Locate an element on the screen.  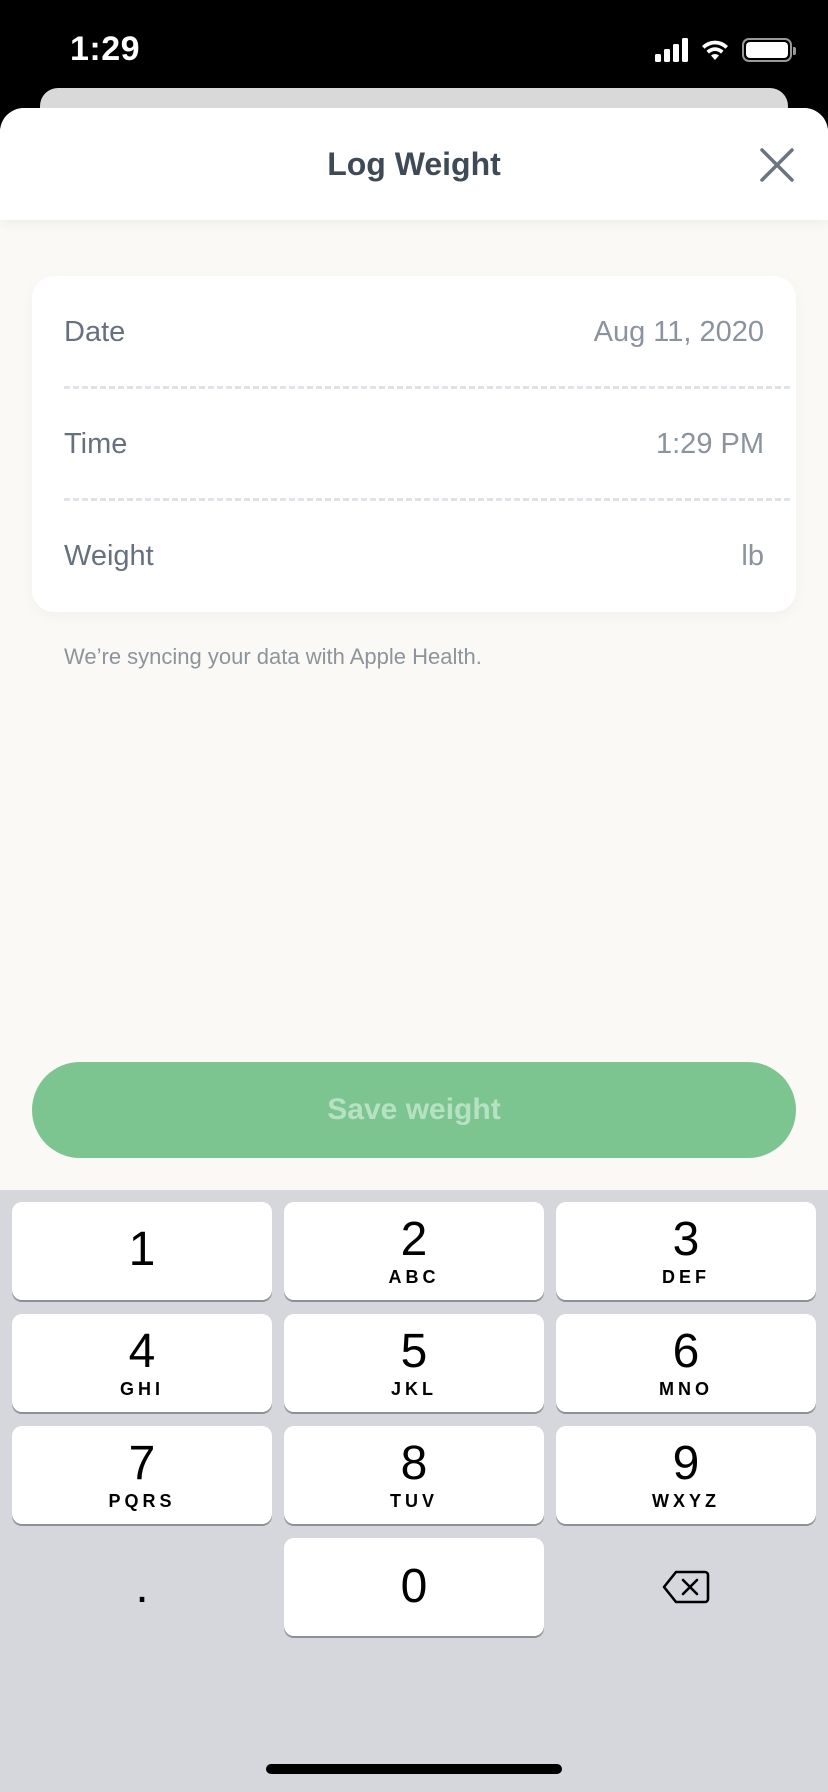
key-digit: . is located at coordinates (142, 1586).